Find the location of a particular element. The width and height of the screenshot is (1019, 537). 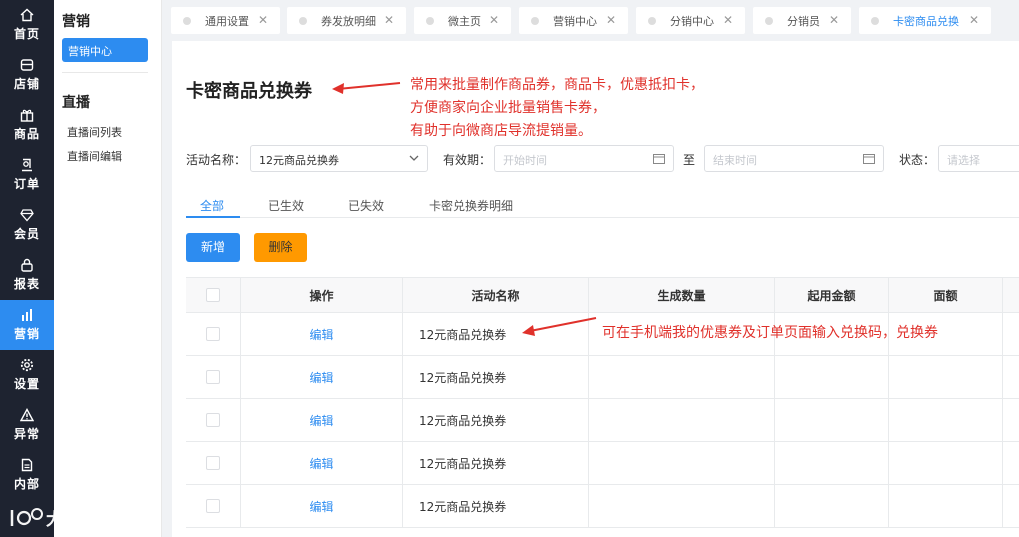

header-checkbox-cell is located at coordinates (213, 295).